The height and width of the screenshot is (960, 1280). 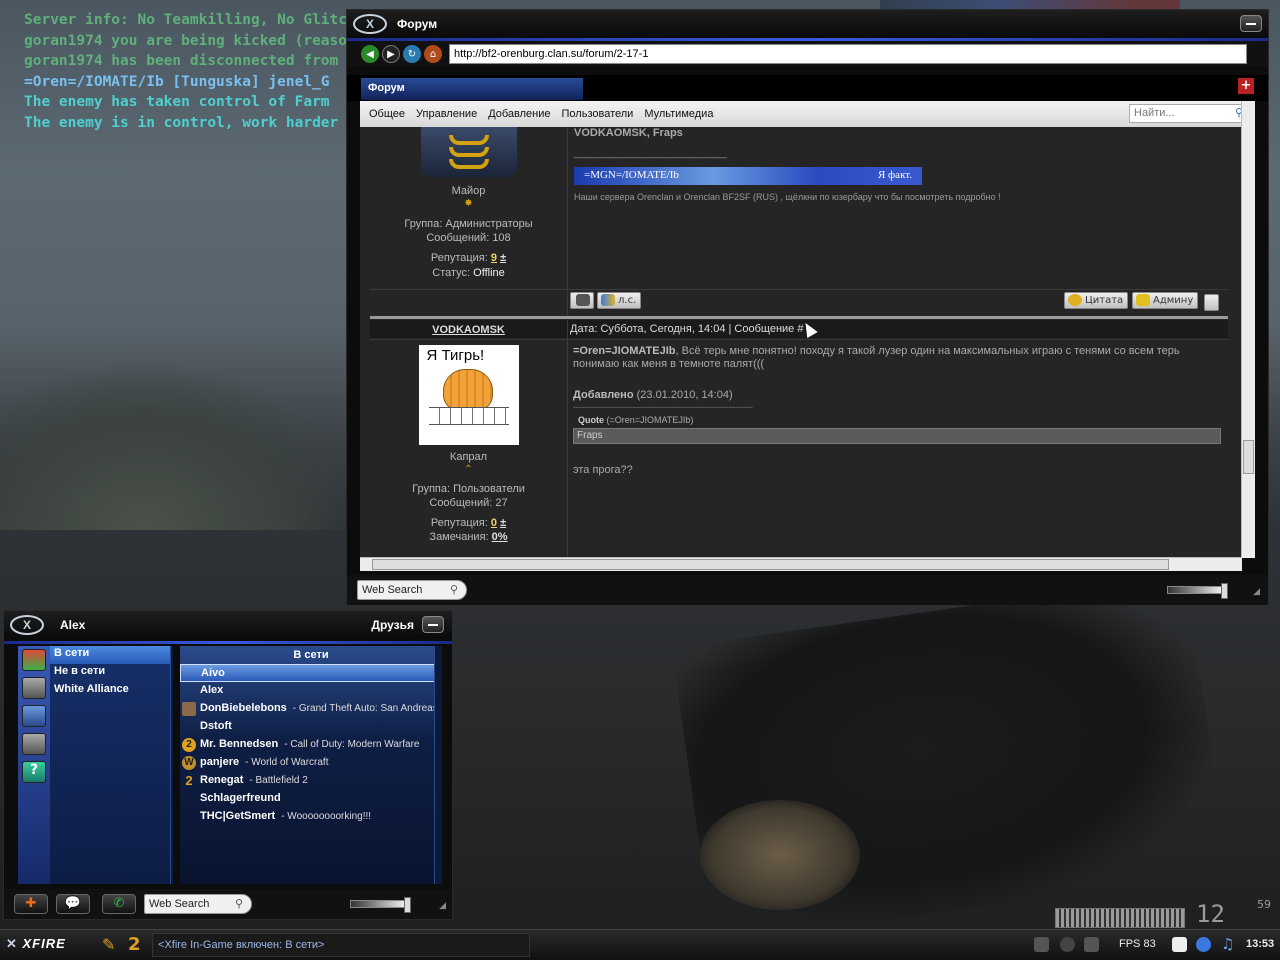 What do you see at coordinates (628, 133) in the screenshot?
I see `post1-body-line: VODKAOMSK, Fraps` at bounding box center [628, 133].